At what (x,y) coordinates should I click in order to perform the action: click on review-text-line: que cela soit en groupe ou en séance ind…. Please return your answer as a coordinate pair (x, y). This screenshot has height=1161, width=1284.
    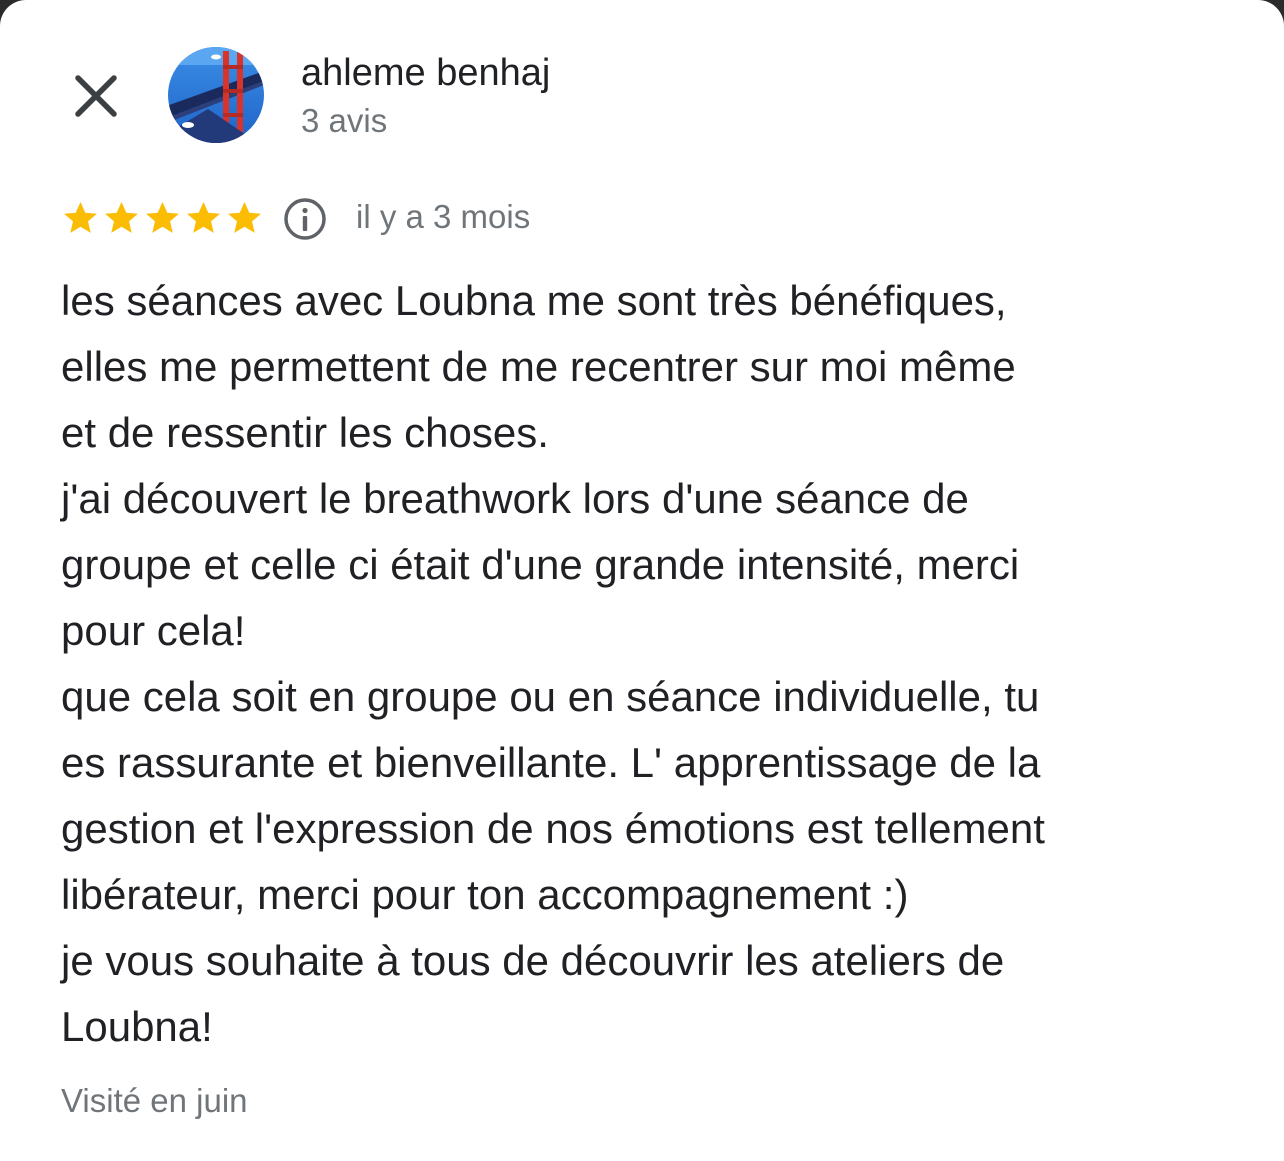
    Looking at the image, I should click on (550, 696).